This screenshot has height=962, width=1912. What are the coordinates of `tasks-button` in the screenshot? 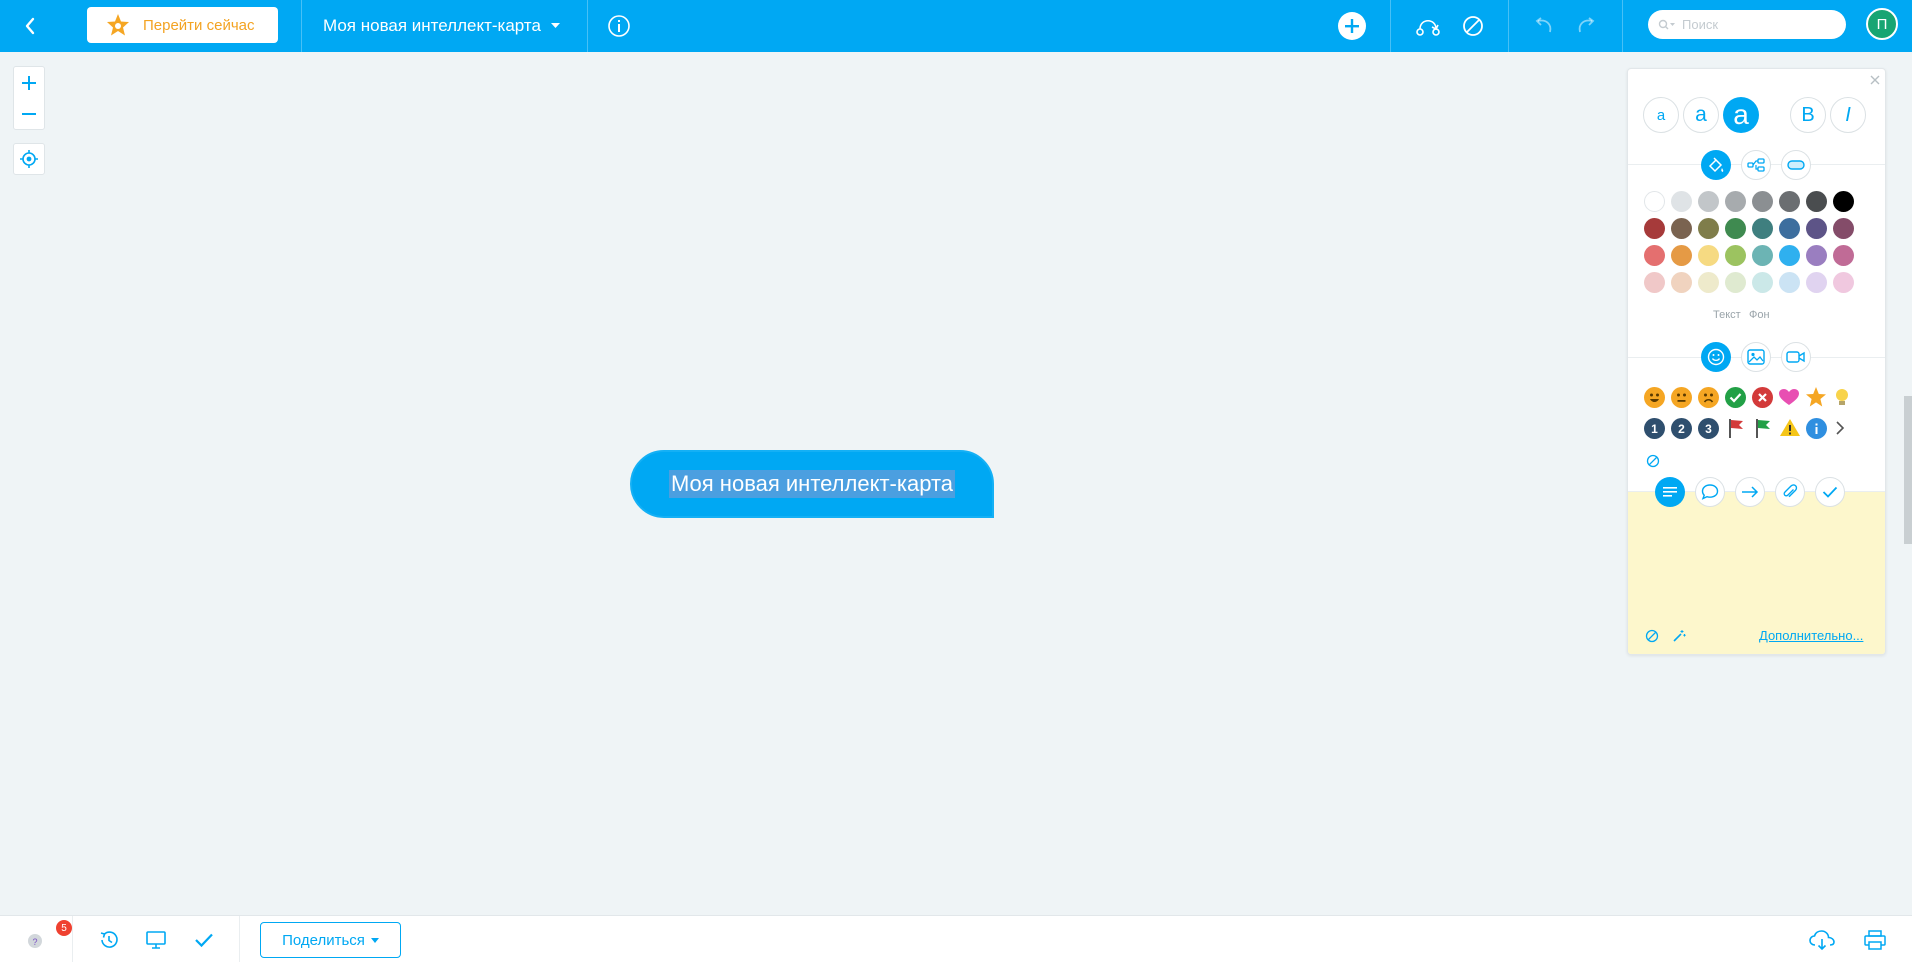 It's located at (204, 939).